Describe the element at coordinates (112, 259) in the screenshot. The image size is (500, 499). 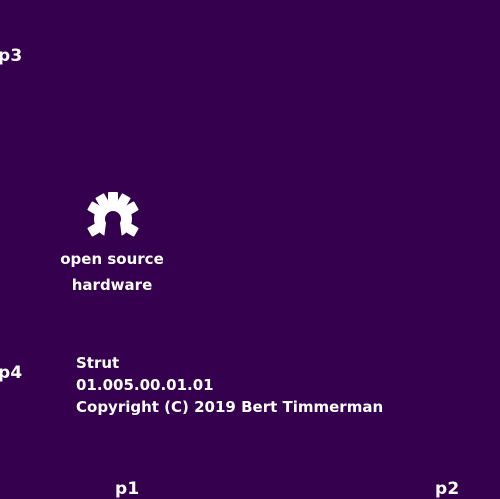
I see `logo-text-open-source: open source` at that location.